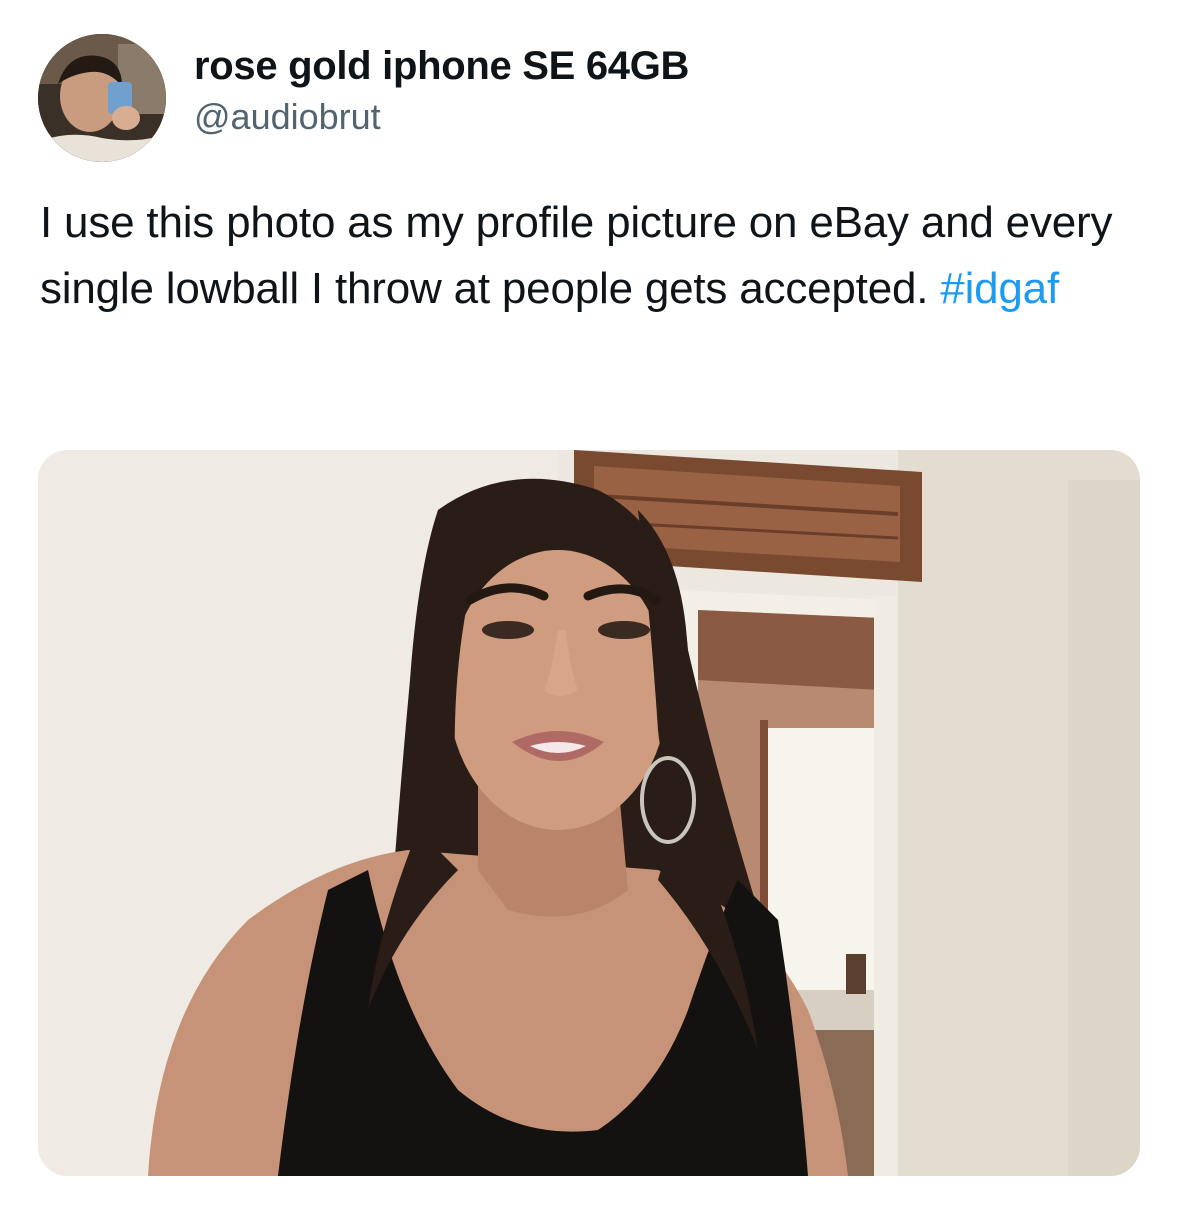 Image resolution: width=1179 pixels, height=1228 pixels. I want to click on author-handle: @audiobrut, so click(287, 117).